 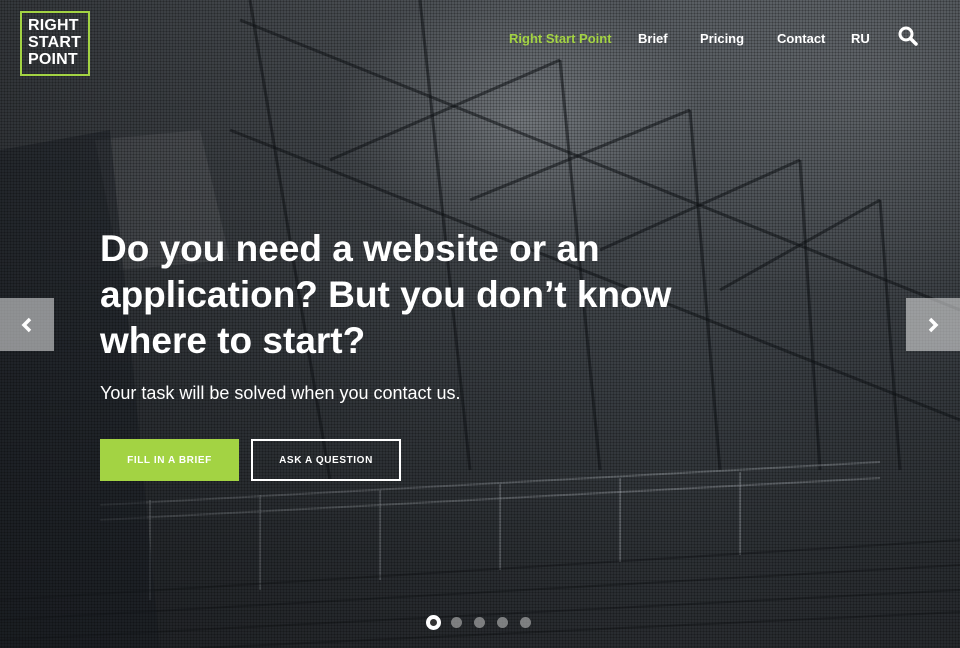 What do you see at coordinates (53, 59) in the screenshot?
I see `logo-line-3: POINT` at bounding box center [53, 59].